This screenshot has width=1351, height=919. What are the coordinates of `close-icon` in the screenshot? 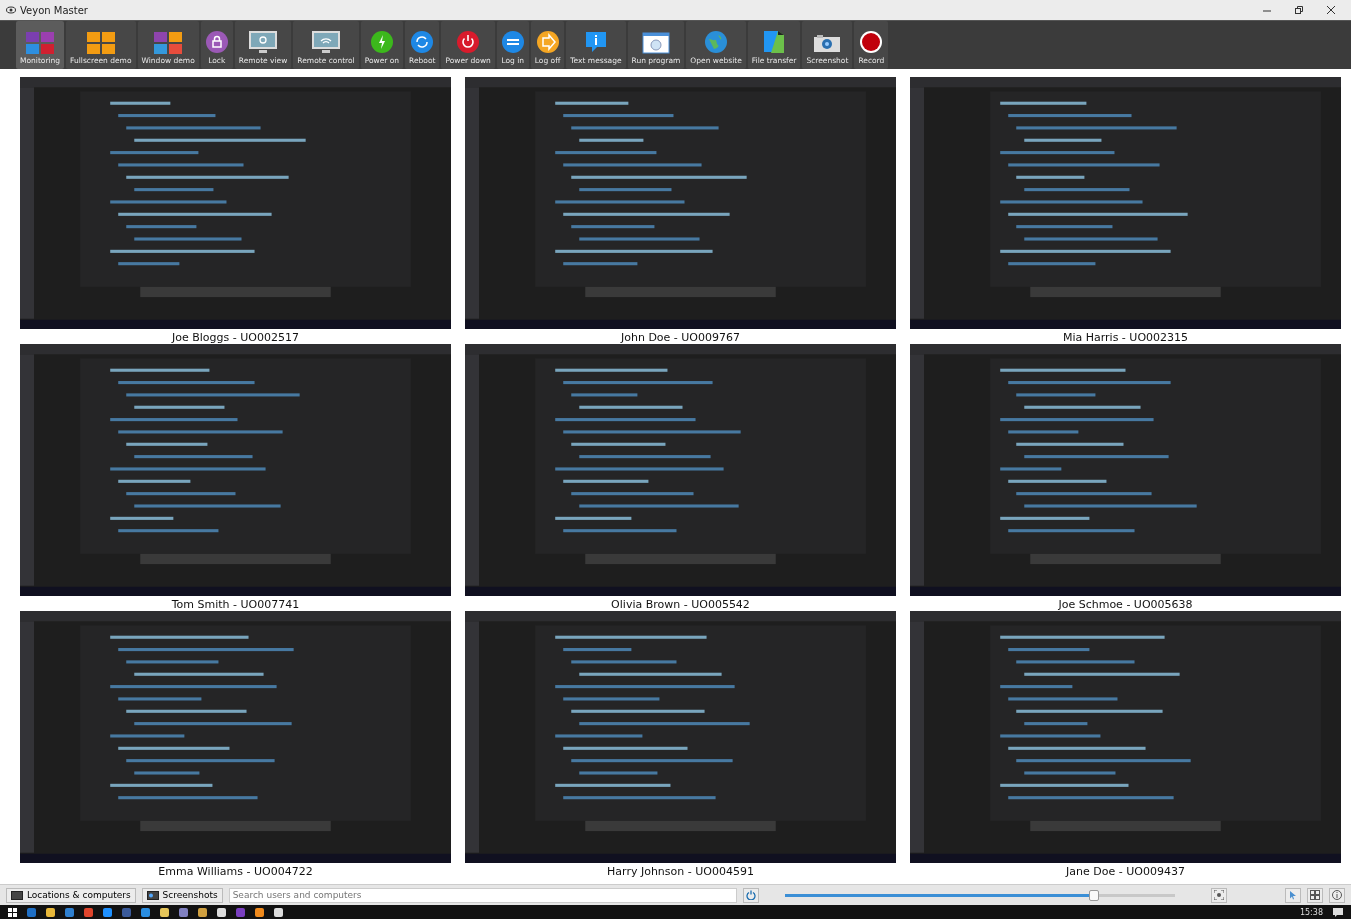 It's located at (1331, 10).